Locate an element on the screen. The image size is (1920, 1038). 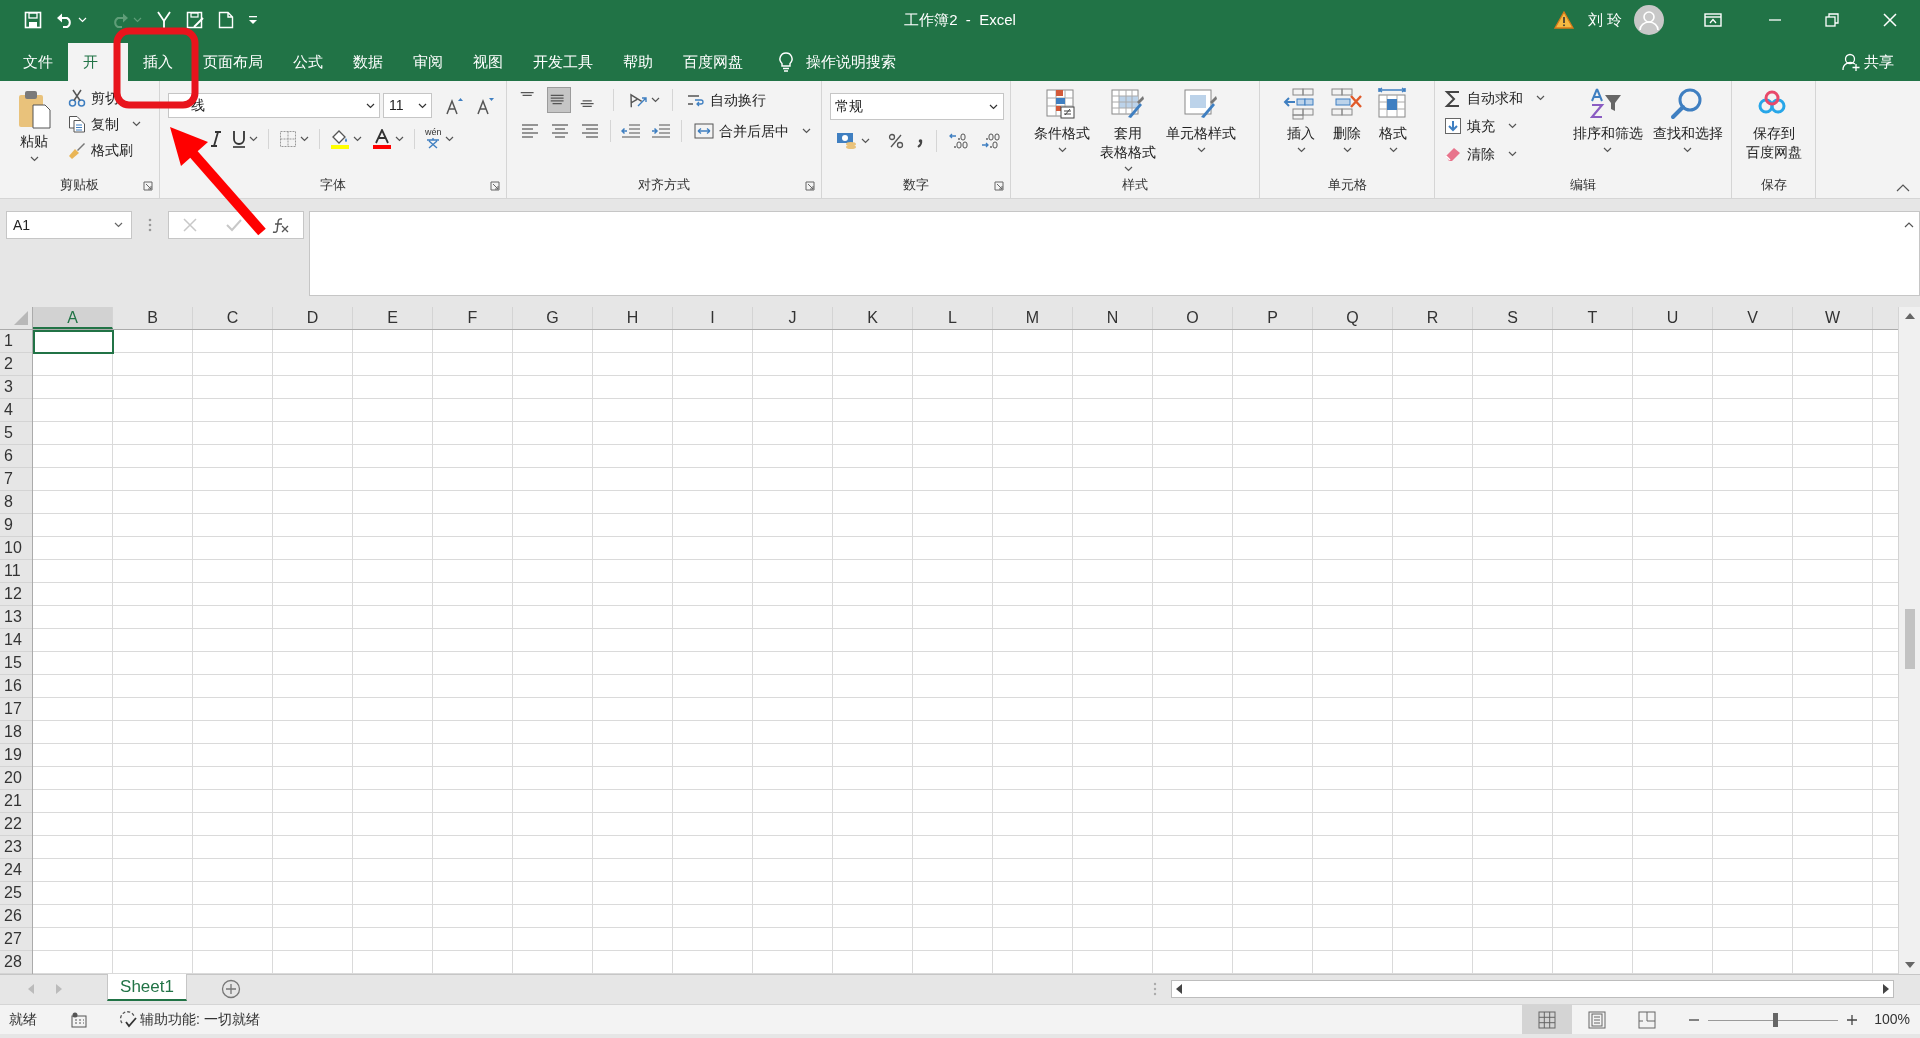
ribbon-button: 格式 is located at coordinates (1393, 120).